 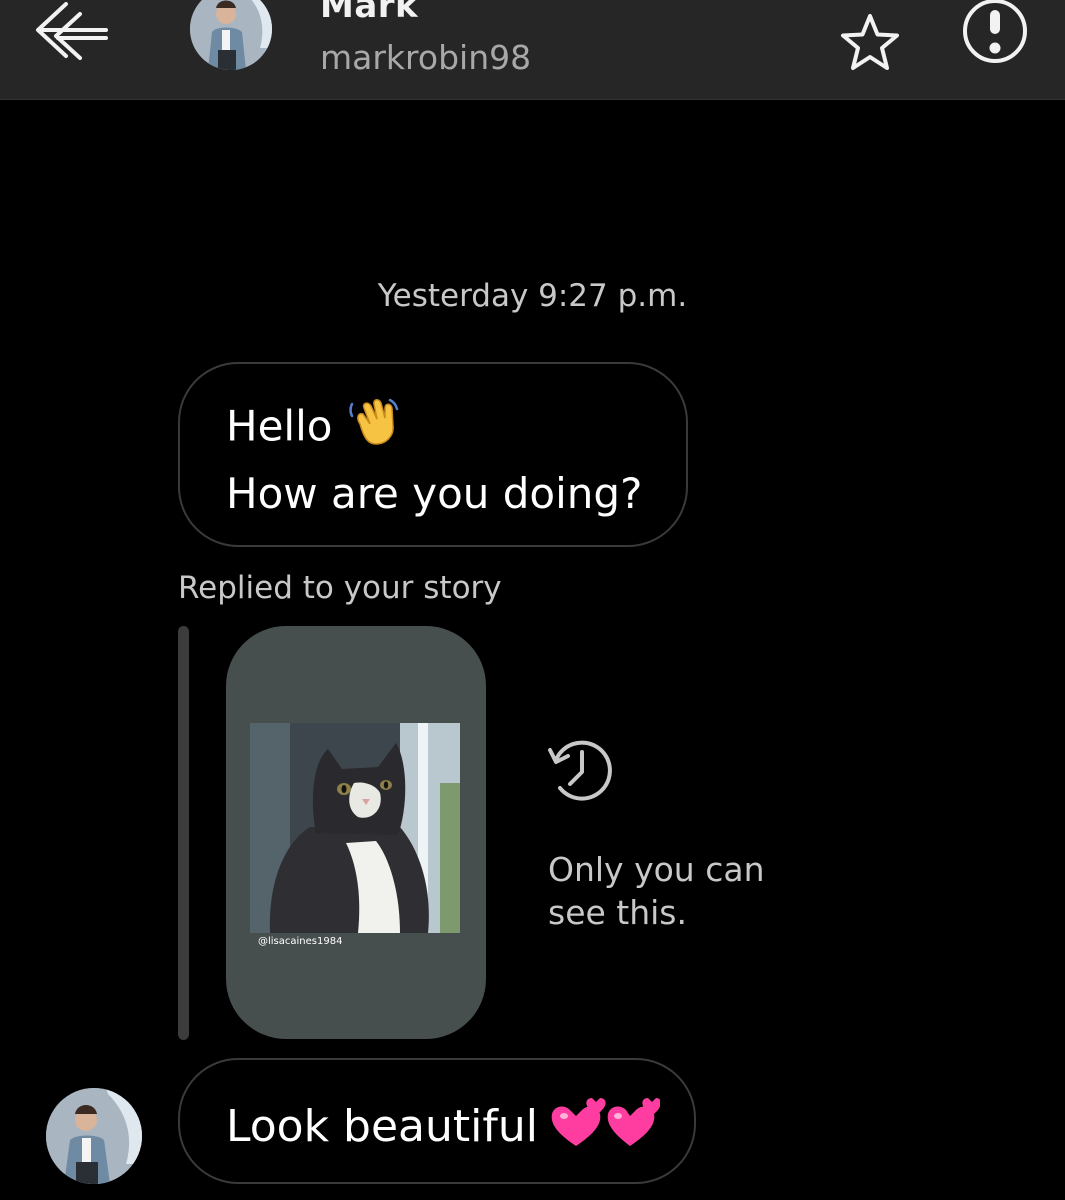 I want to click on contact-username: markrobin98, so click(x=426, y=57).